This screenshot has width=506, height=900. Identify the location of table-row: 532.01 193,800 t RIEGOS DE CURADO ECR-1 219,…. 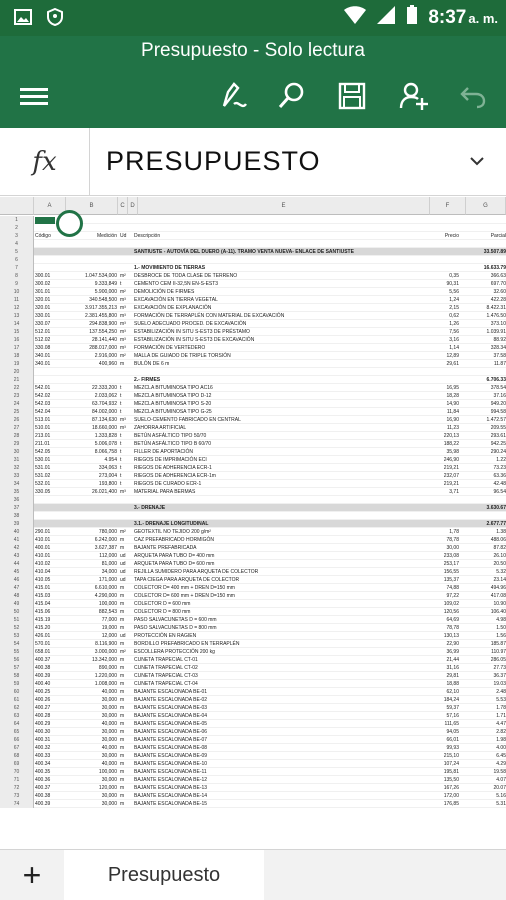
(270, 484).